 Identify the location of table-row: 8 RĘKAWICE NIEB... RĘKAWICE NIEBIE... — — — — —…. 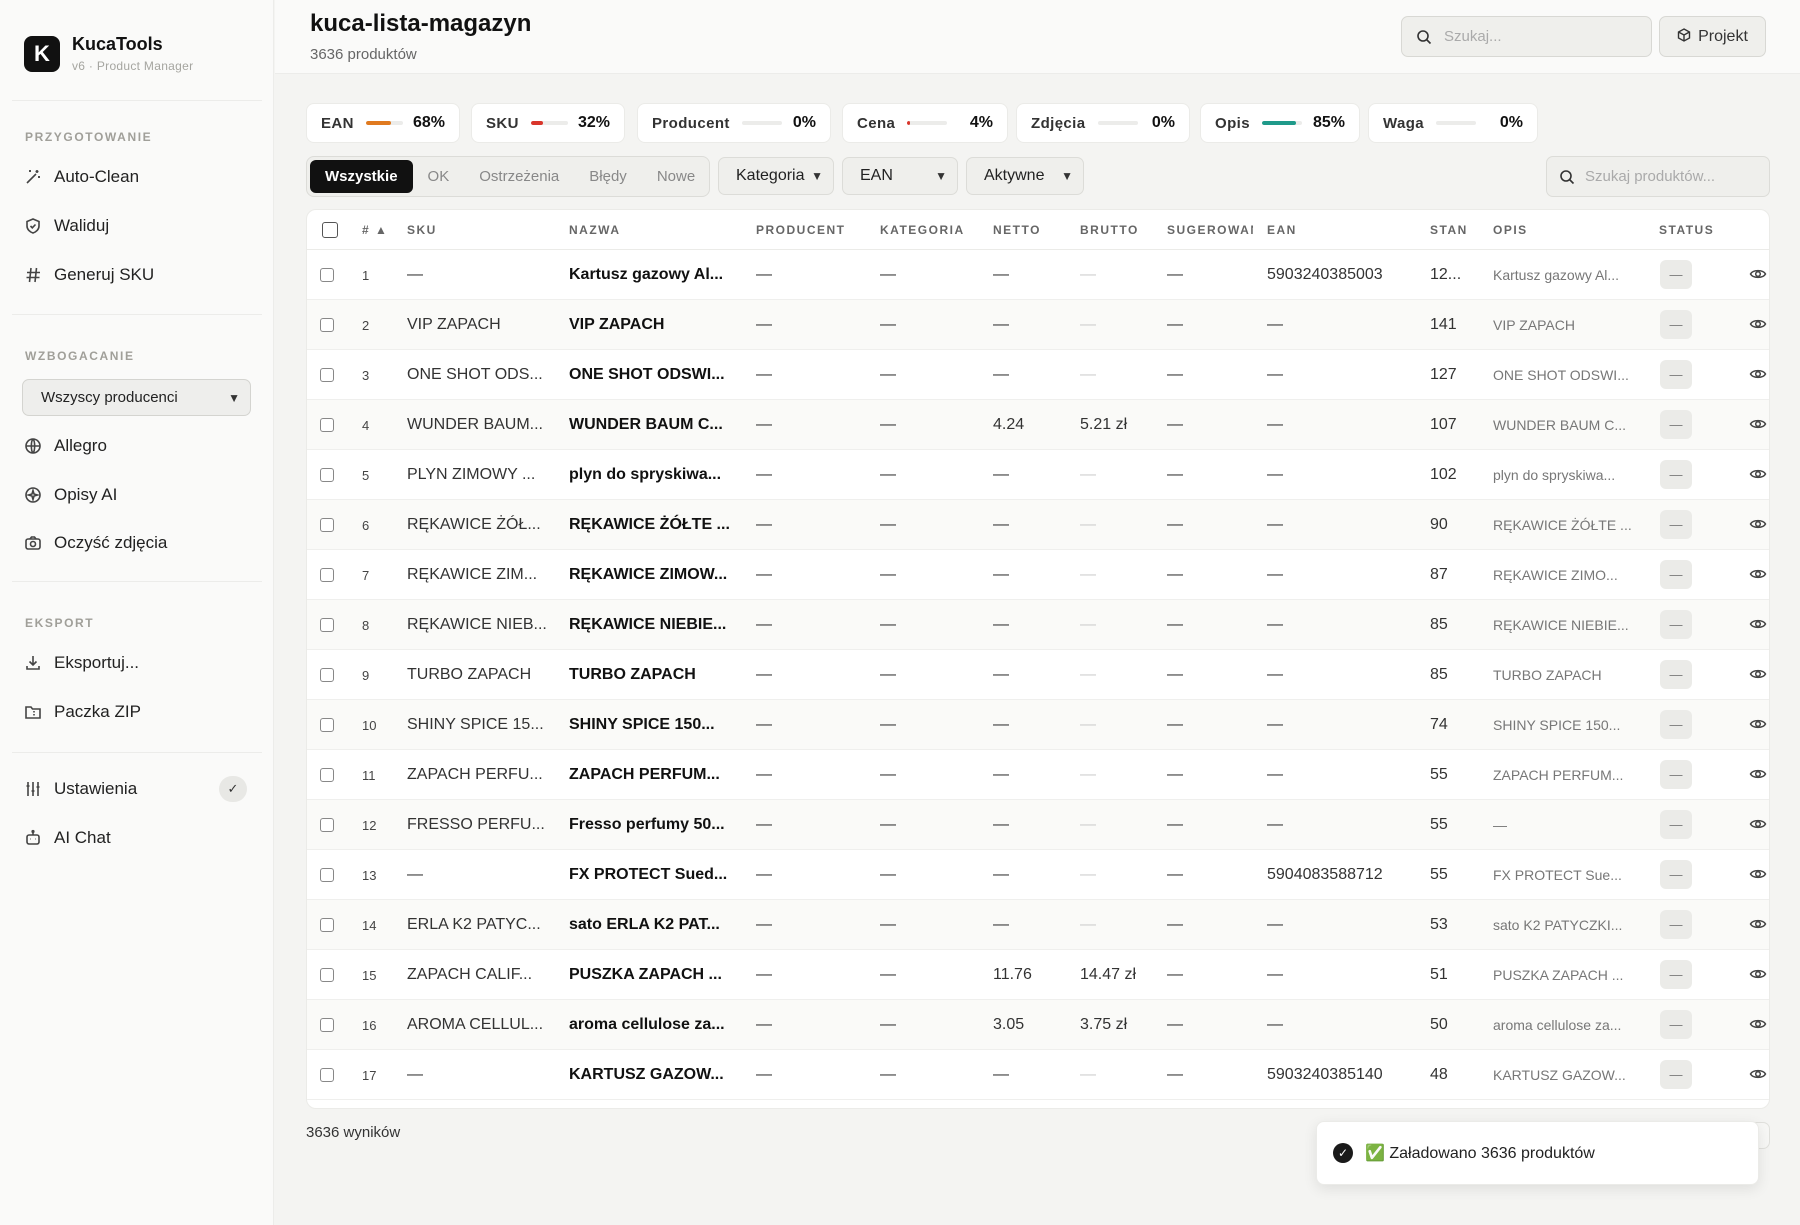
(1038, 625).